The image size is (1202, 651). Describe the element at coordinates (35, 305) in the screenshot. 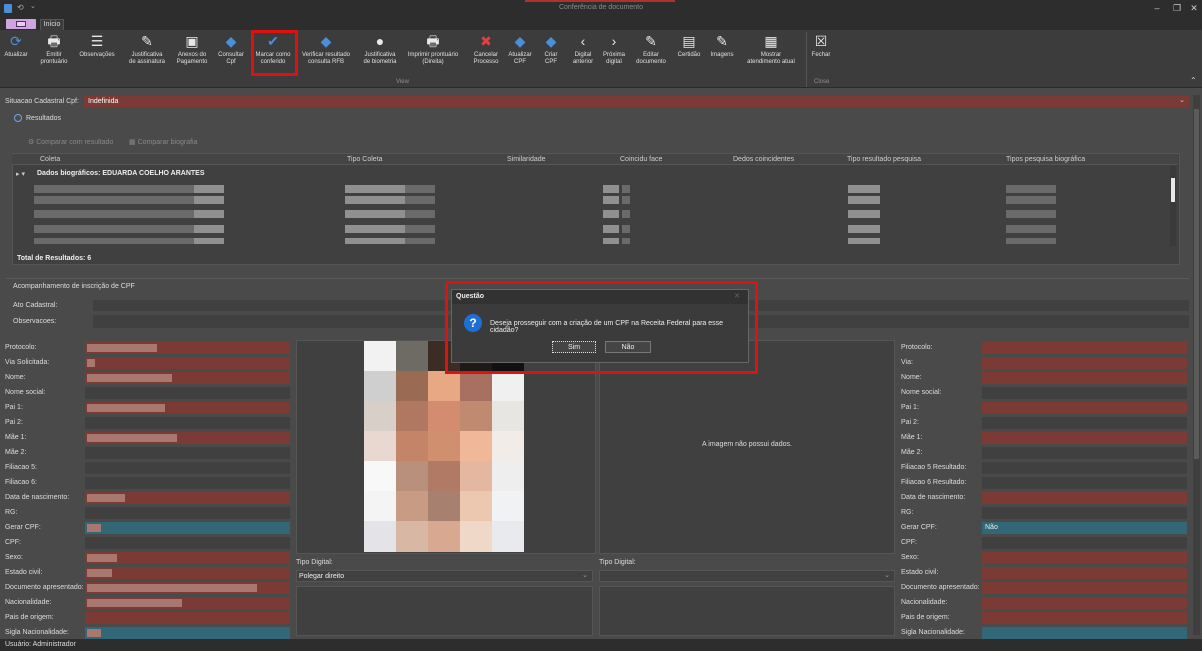

I see `ato-cadastral-label: Ato Cadastral:` at that location.